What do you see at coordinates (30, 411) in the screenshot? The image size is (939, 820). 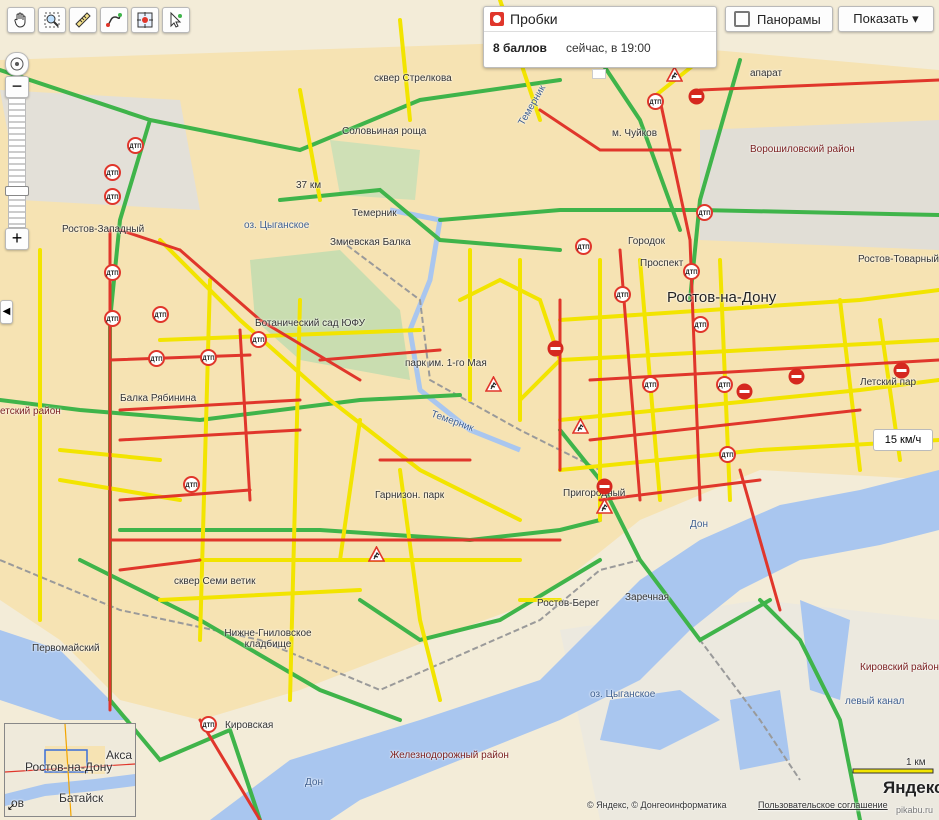 I see `district-label-sovetsky: етский район` at bounding box center [30, 411].